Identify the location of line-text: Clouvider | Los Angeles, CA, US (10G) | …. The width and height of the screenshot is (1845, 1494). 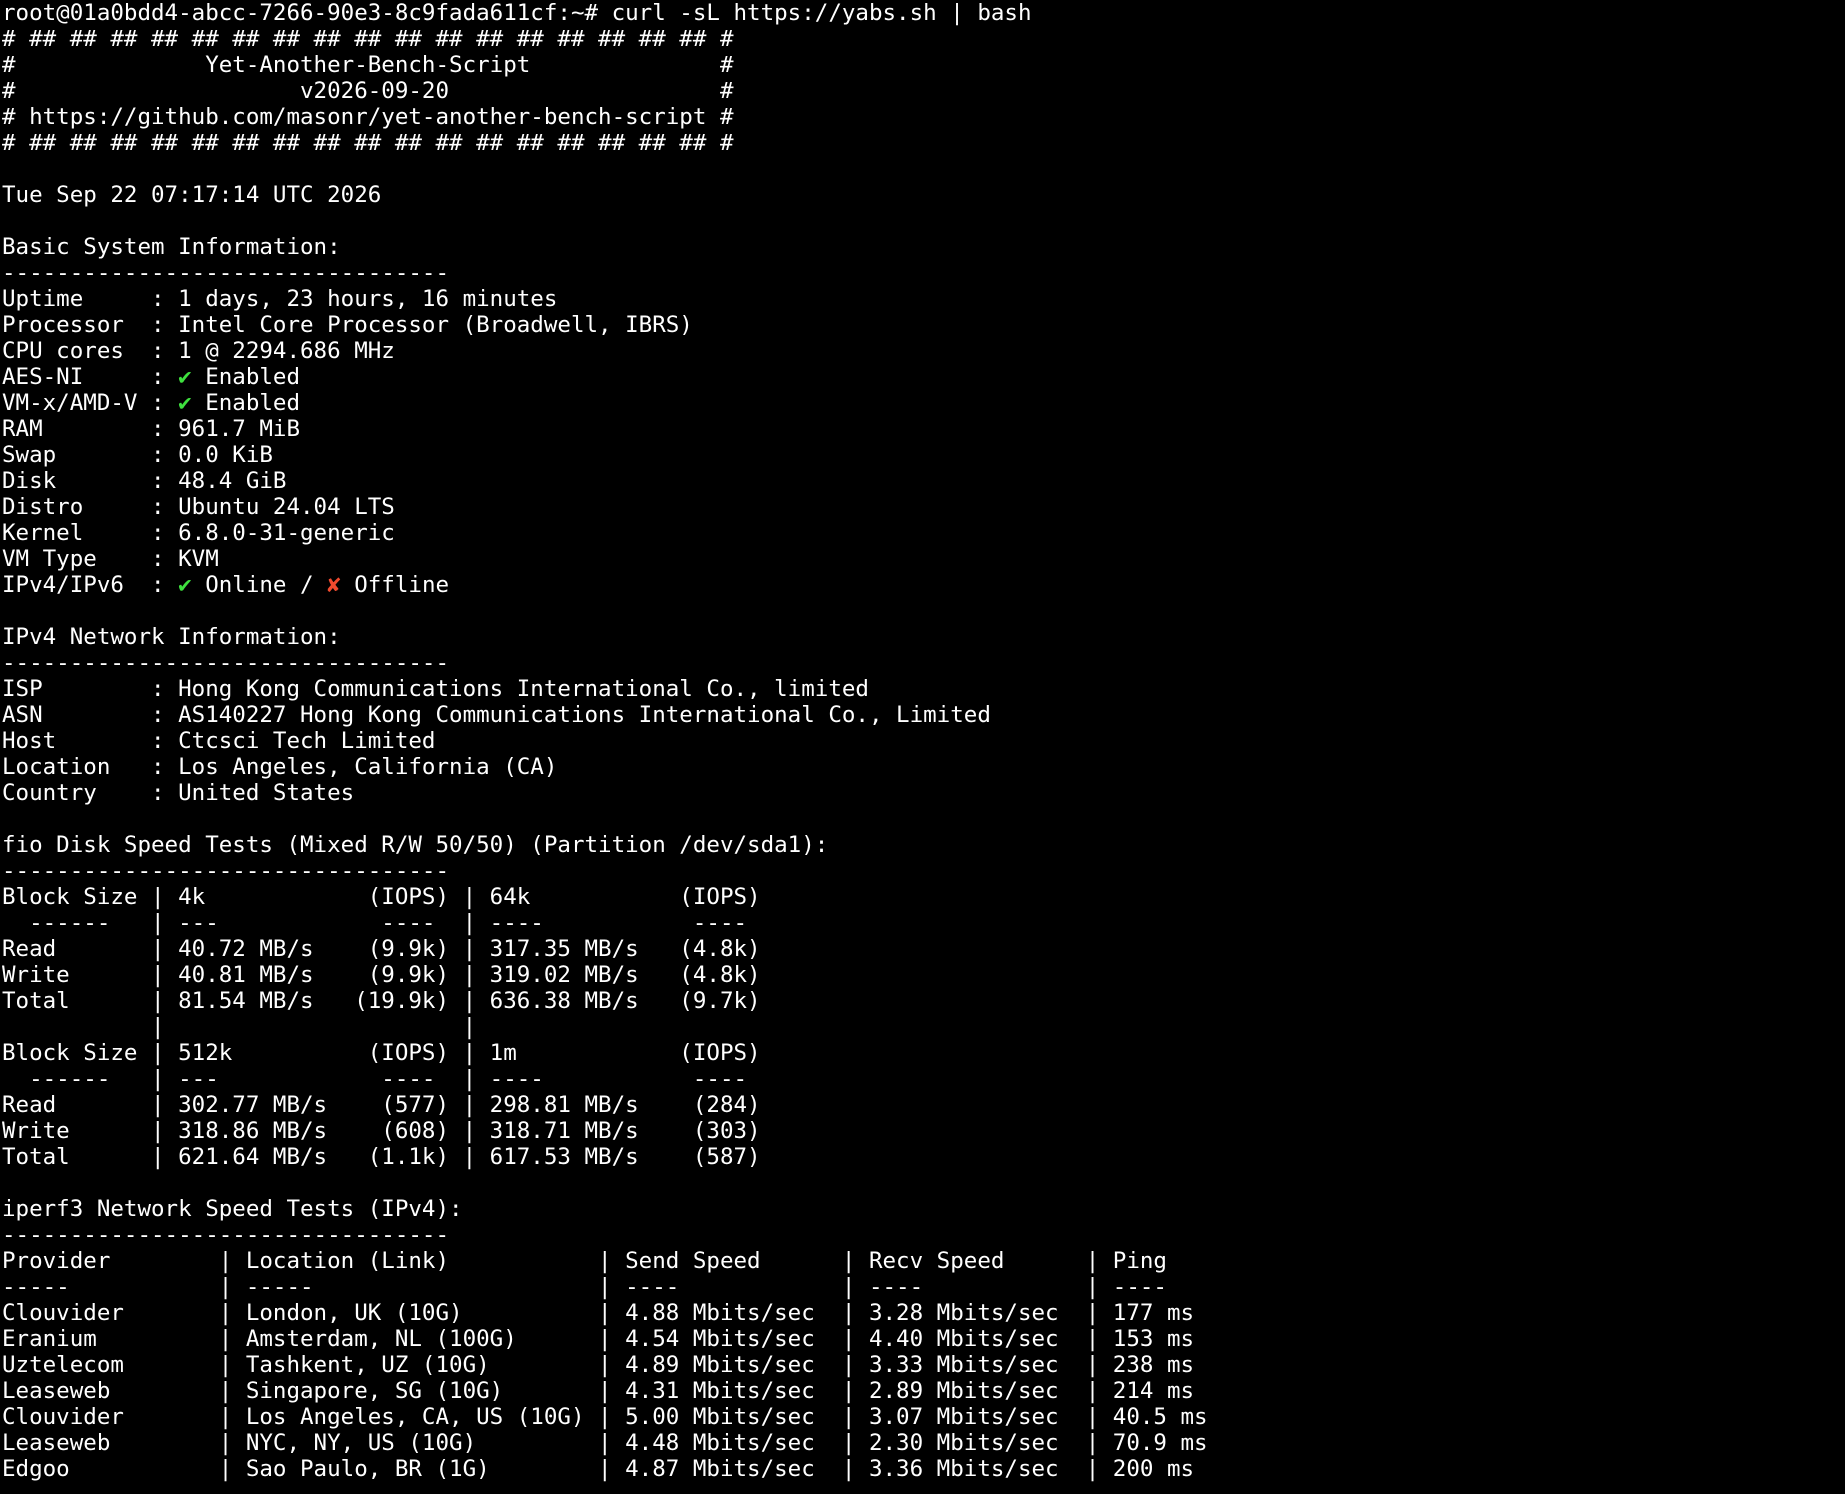
(605, 1417).